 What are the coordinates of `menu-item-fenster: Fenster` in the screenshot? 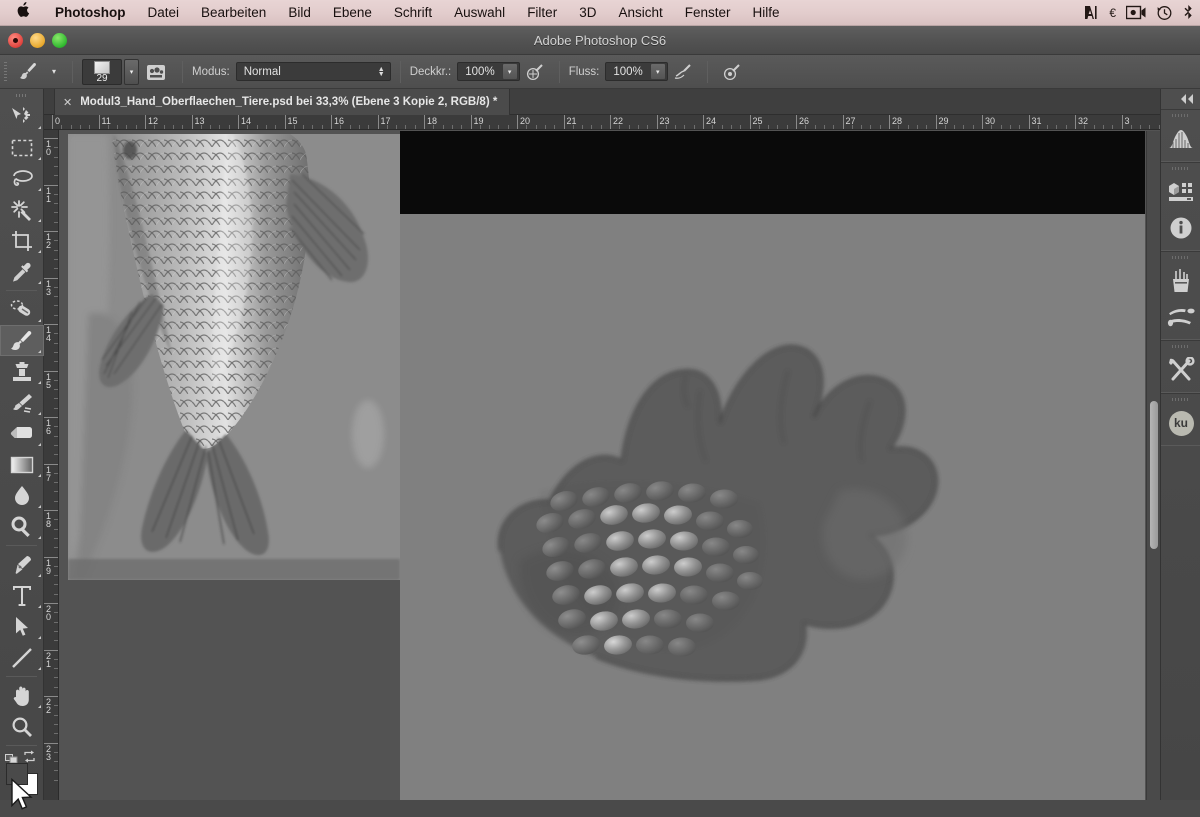 It's located at (708, 13).